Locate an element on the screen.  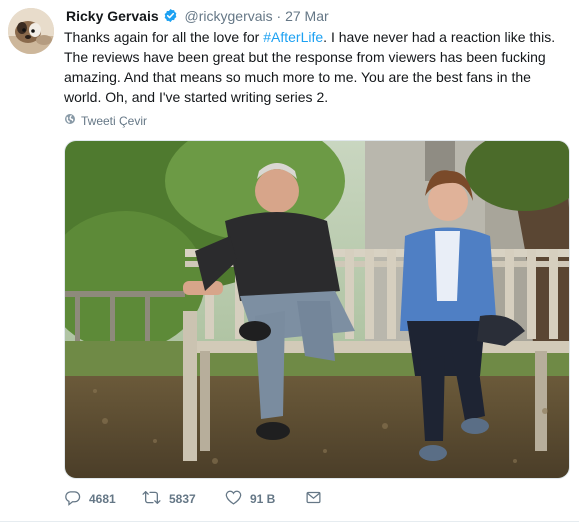
tweet-header: Ricky Gervais @rickygervais · 27 Mar is located at coordinates (197, 17).